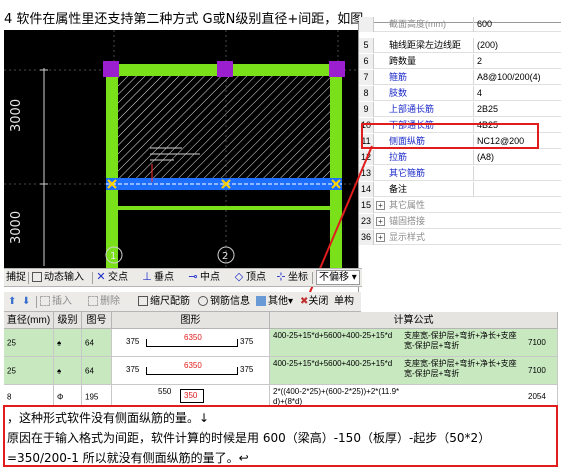 The width and height of the screenshot is (561, 469). Describe the element at coordinates (193, 277) in the screenshot. I see `midpoint-icon: ⊸` at that location.